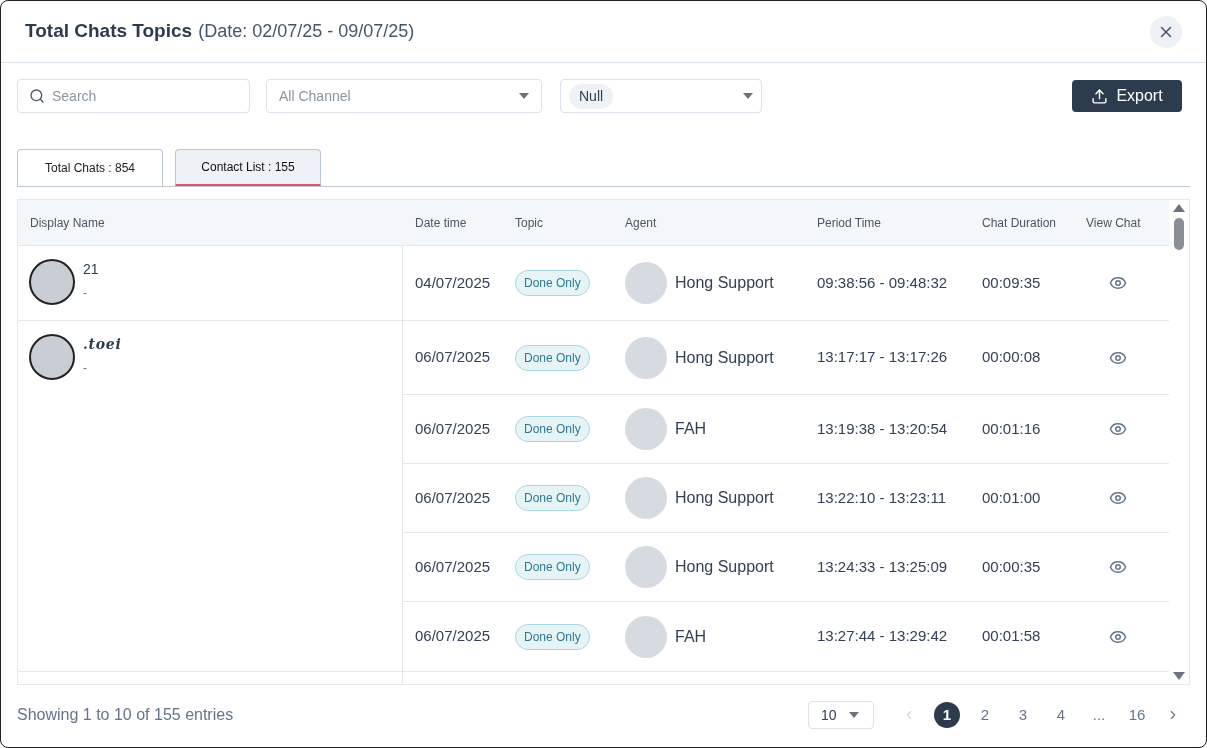  Describe the element at coordinates (661, 96) in the screenshot. I see `topic-dropdown: Null` at that location.